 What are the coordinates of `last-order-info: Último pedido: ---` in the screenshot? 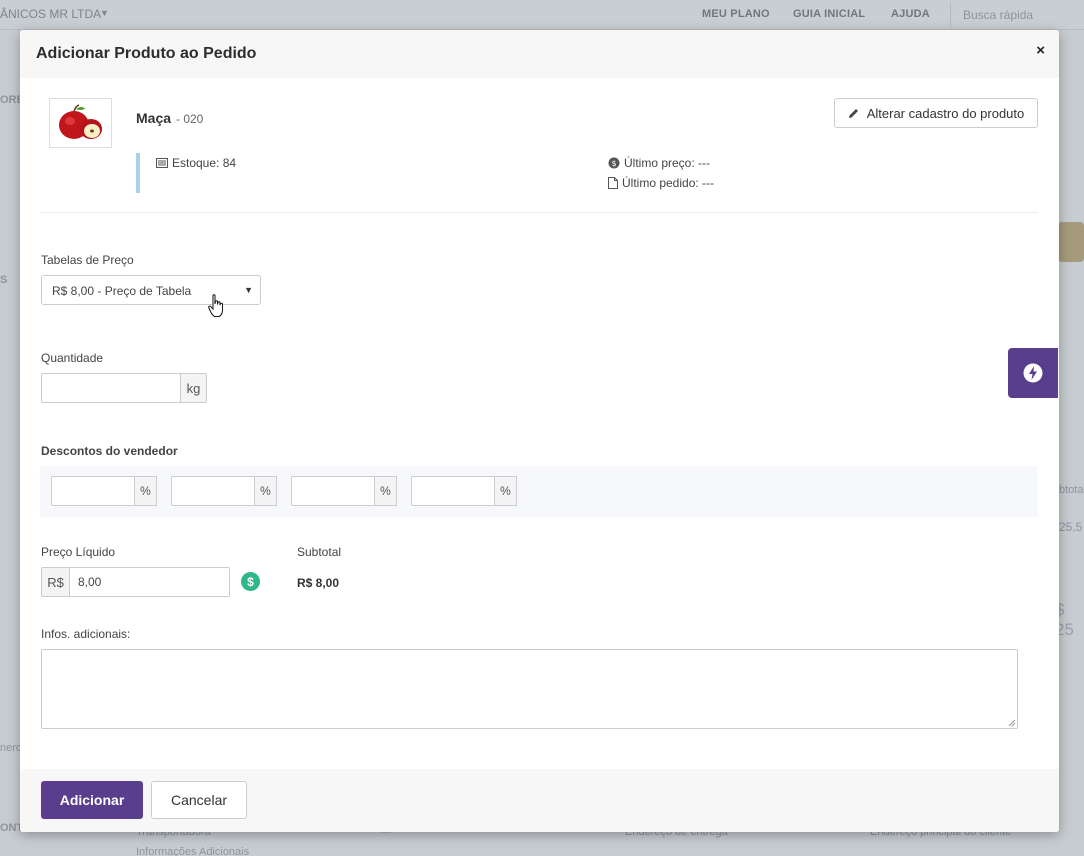 It's located at (661, 183).